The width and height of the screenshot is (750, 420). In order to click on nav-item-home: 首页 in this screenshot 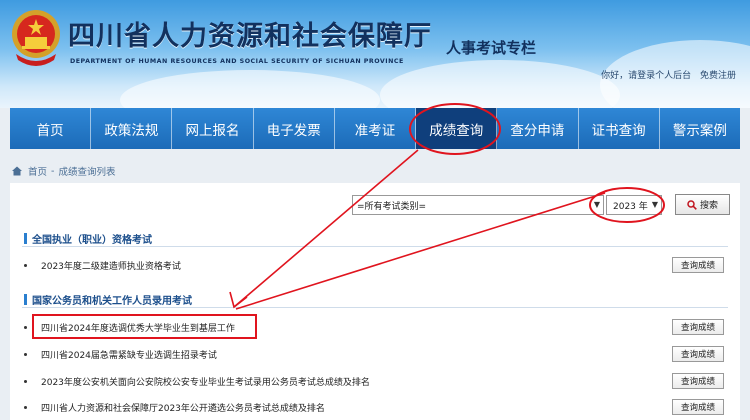, I will do `click(51, 128)`.